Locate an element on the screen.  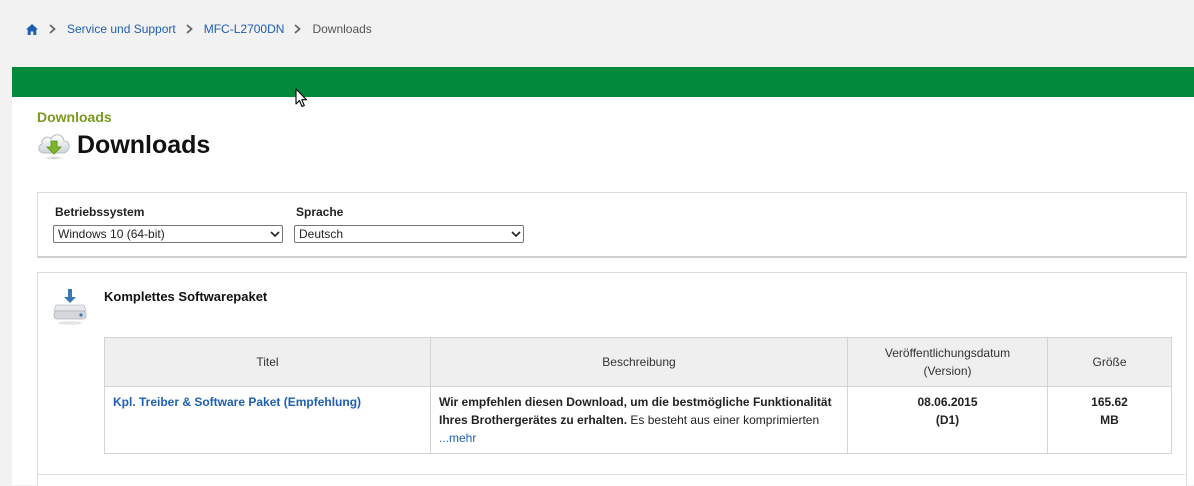
section-divider is located at coordinates (611, 474).